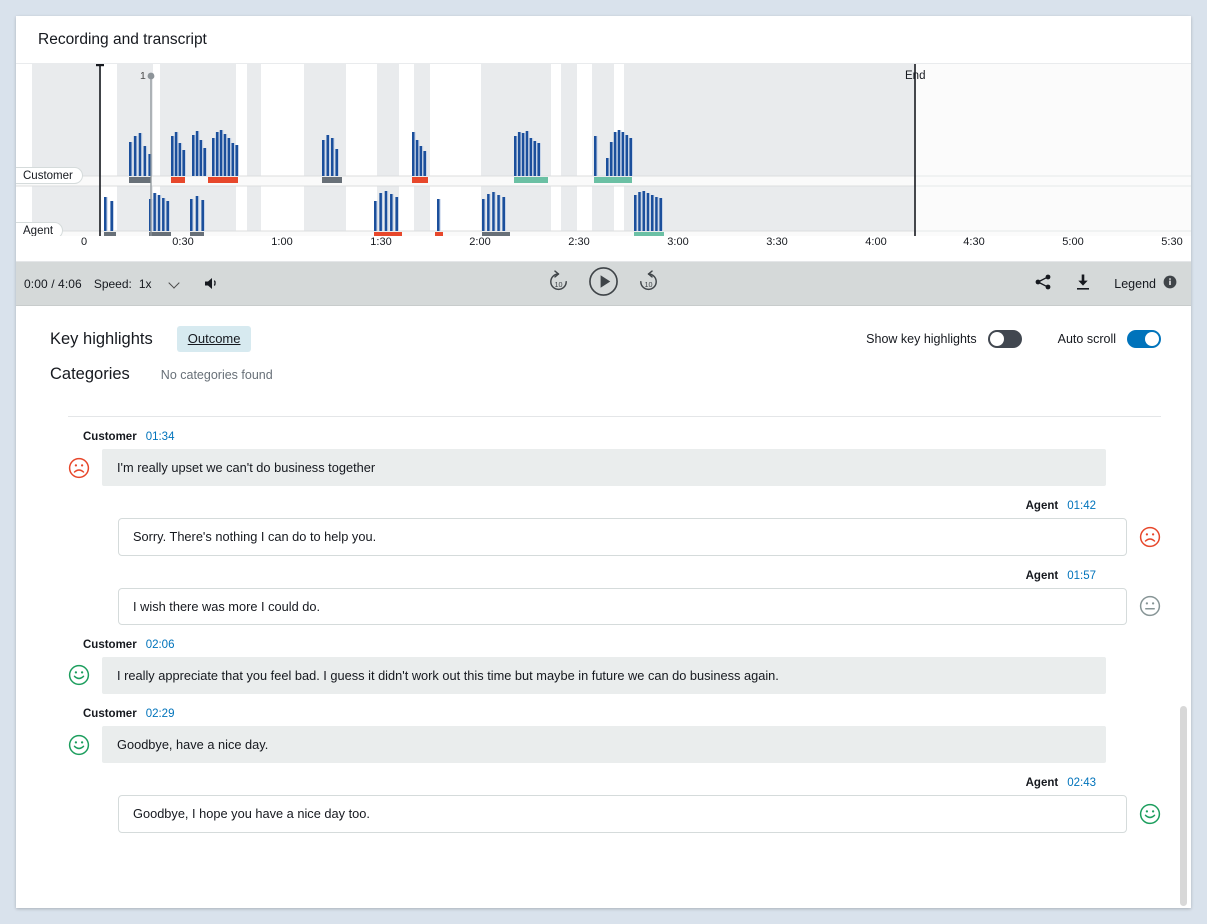 The image size is (1207, 924). What do you see at coordinates (605, 384) in the screenshot?
I see `categories-row: Categories No categories found` at bounding box center [605, 384].